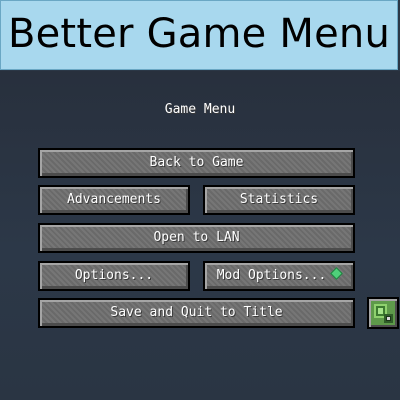  I want to click on open-to-lan-label: Open to LAN, so click(196, 237).